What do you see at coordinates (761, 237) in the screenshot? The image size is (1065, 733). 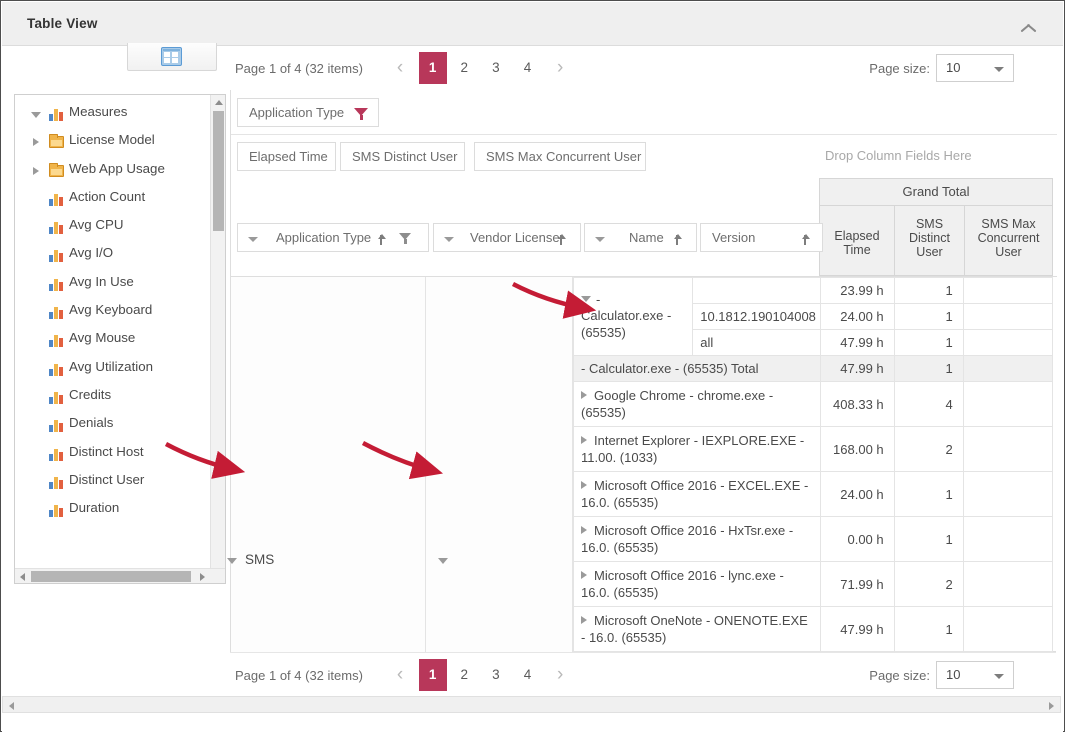 I see `row-field-version: Version` at bounding box center [761, 237].